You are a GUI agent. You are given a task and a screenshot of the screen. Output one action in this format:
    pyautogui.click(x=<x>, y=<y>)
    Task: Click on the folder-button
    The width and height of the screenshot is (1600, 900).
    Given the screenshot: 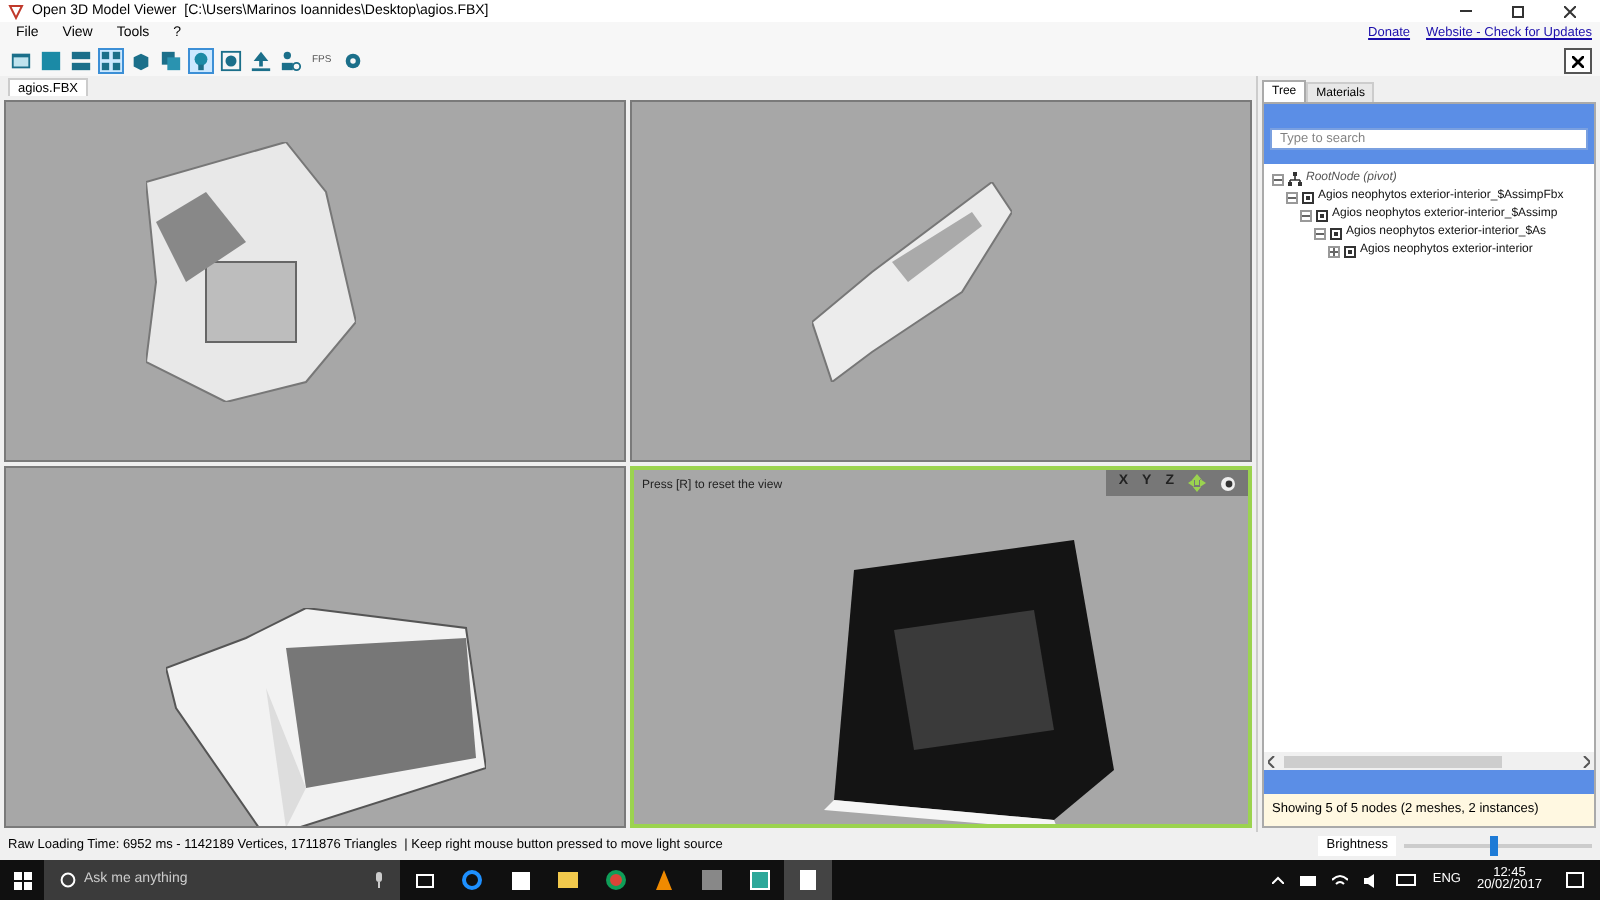 What is the action you would take?
    pyautogui.click(x=21, y=61)
    